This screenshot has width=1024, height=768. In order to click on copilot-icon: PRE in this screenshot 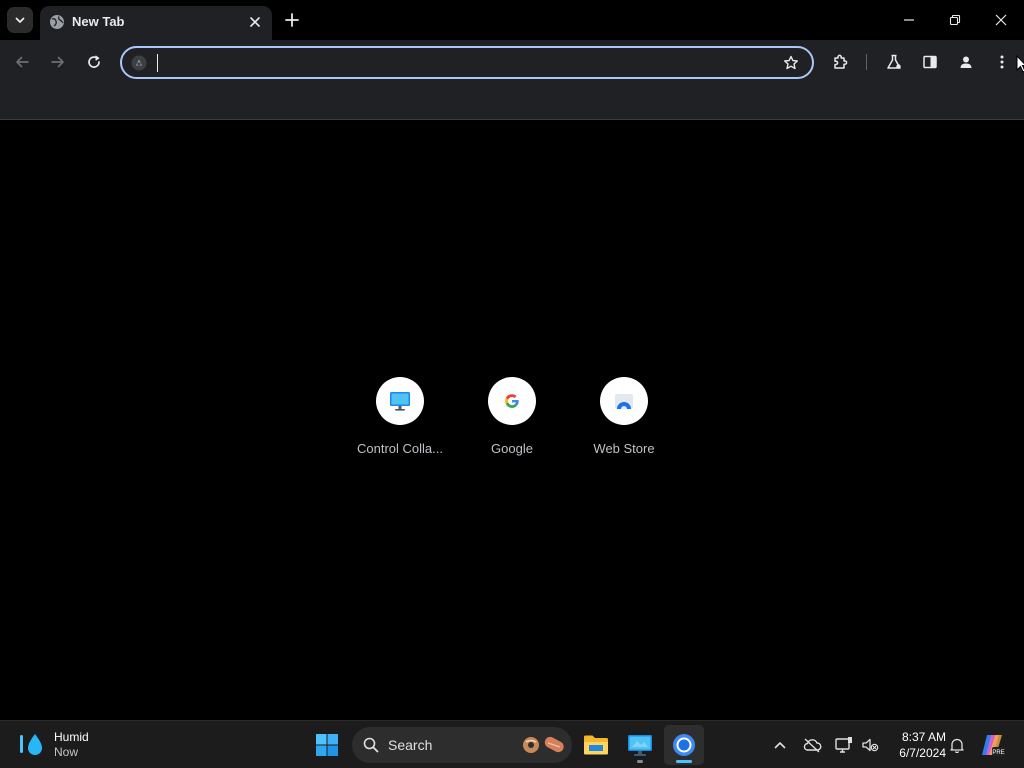, I will do `click(993, 745)`.